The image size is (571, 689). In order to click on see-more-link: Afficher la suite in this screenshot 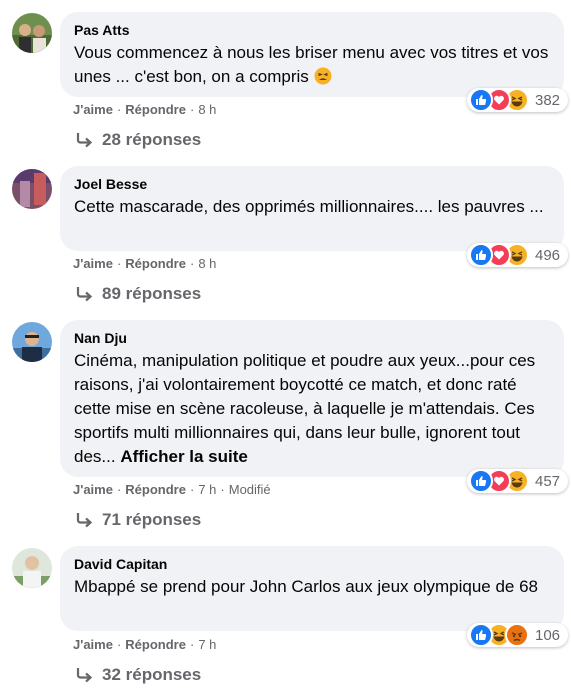, I will do `click(184, 456)`.